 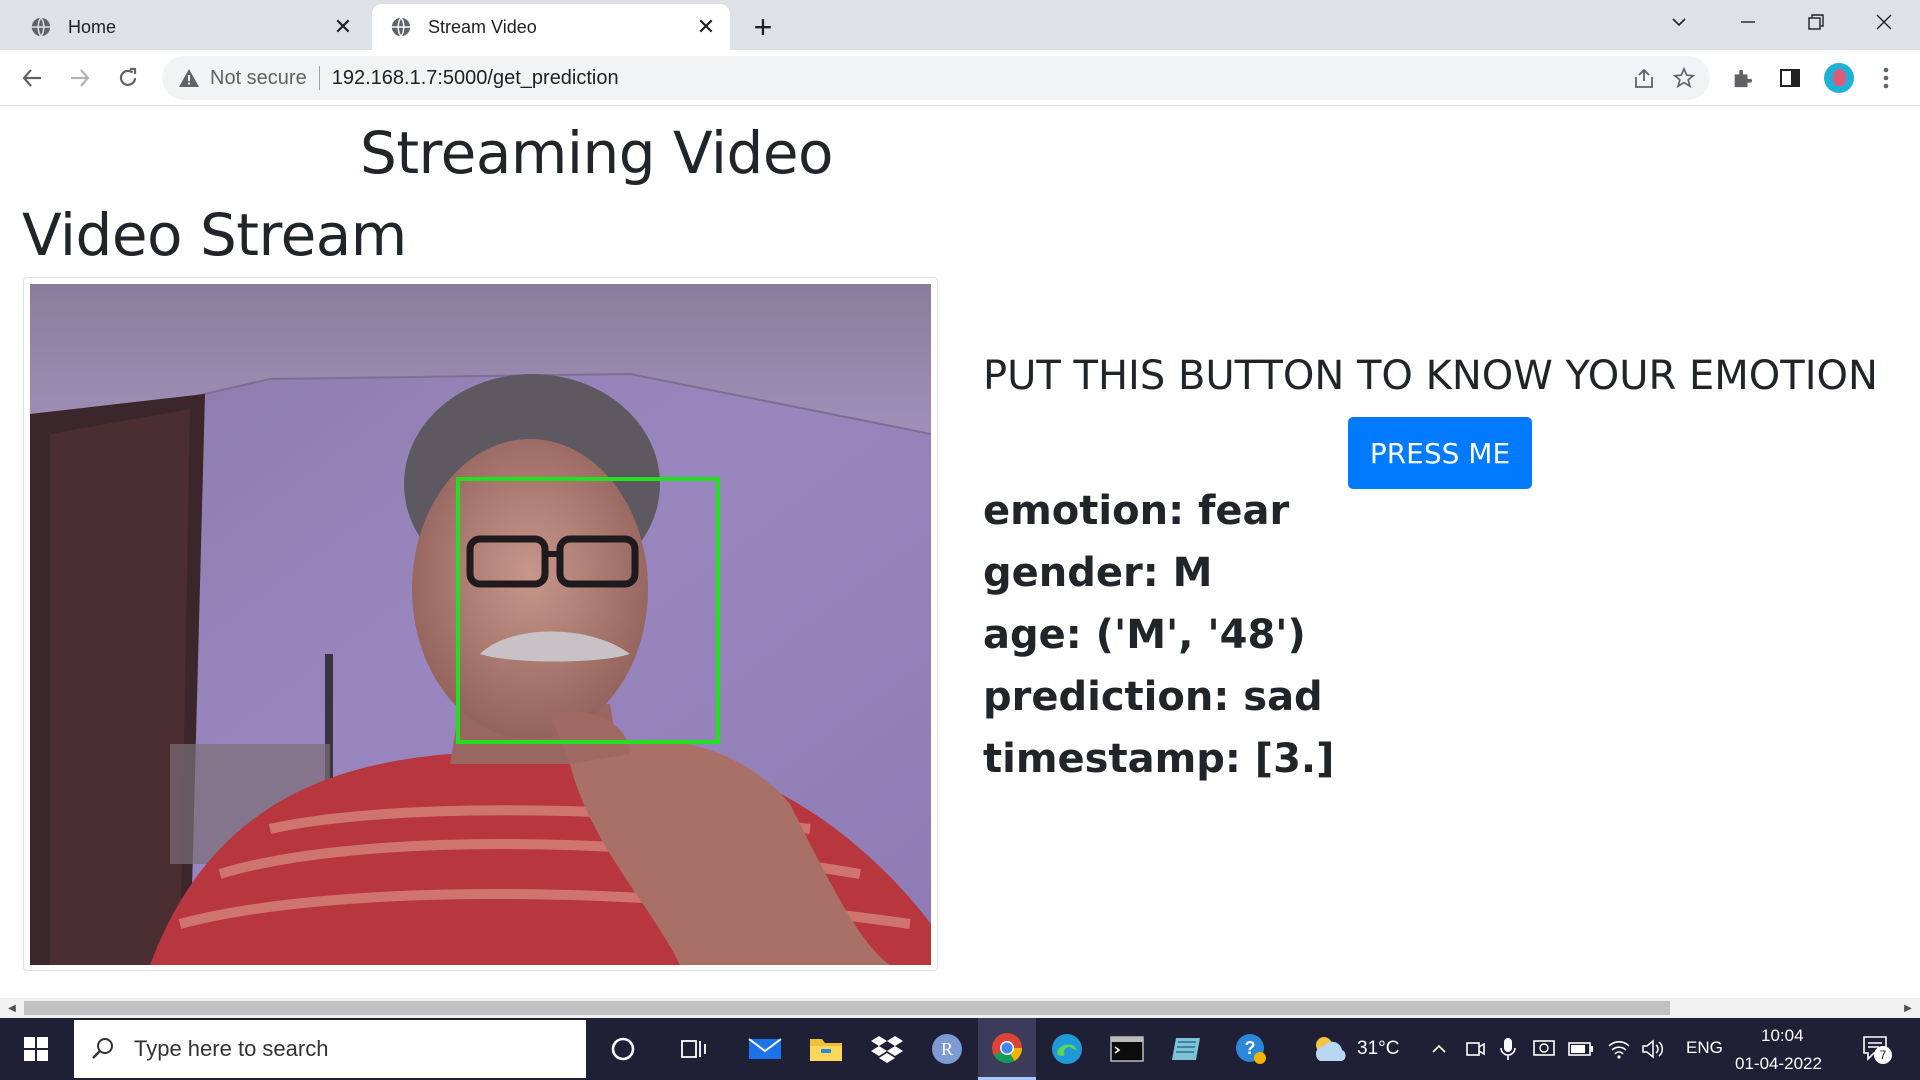 What do you see at coordinates (1653, 1049) in the screenshot?
I see `volume-icon` at bounding box center [1653, 1049].